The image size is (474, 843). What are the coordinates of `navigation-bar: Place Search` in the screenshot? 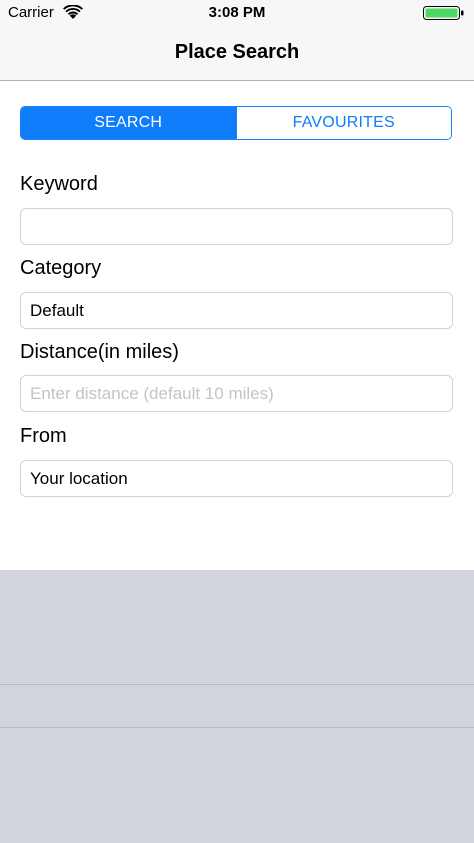 It's located at (237, 53).